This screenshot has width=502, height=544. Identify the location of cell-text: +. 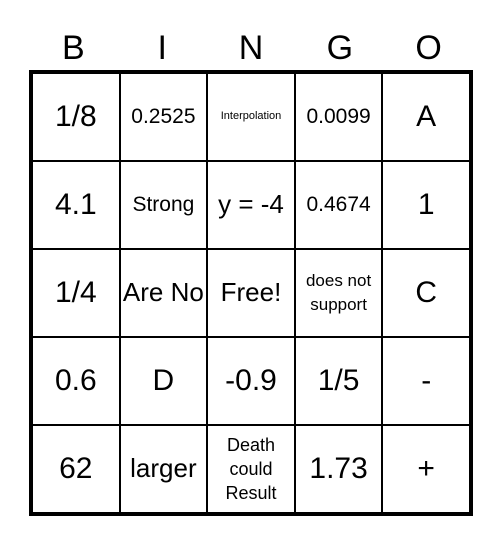
(426, 468).